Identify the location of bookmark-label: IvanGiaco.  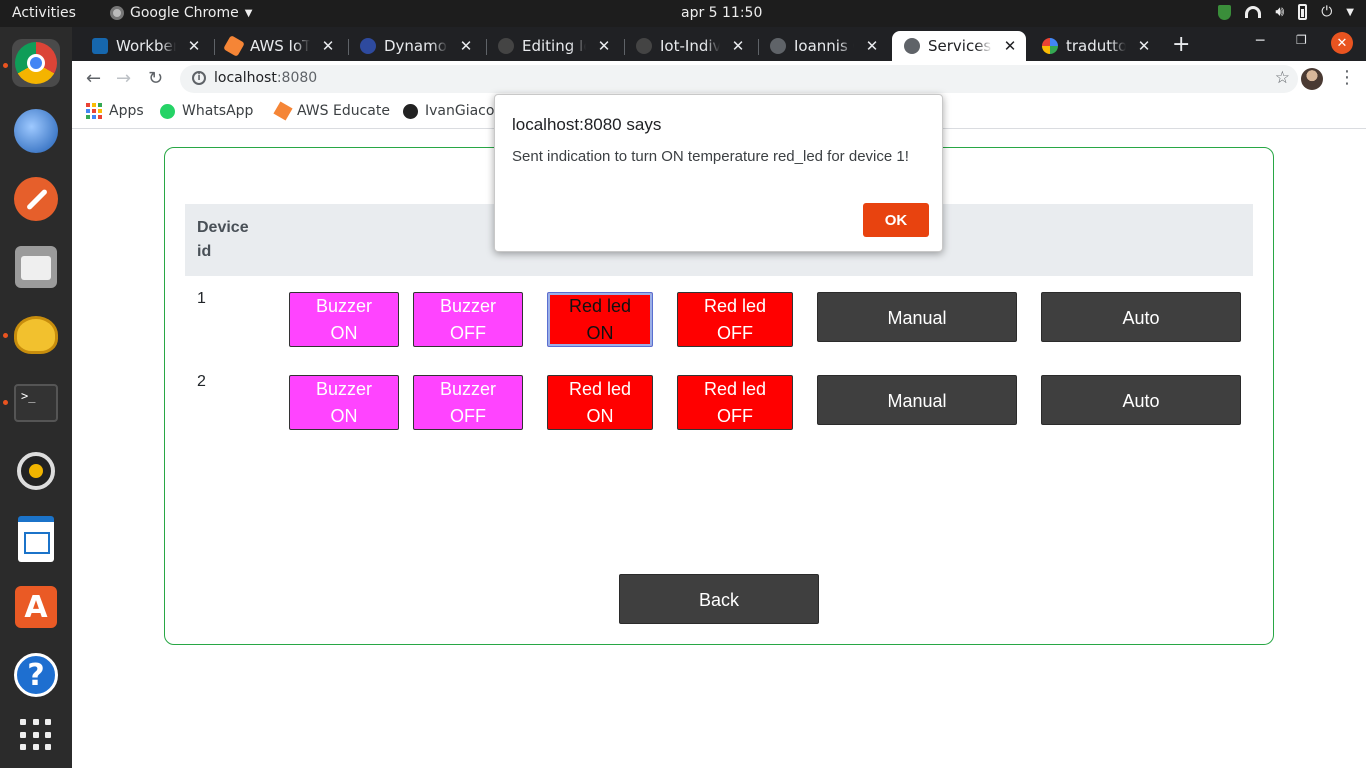
(460, 111).